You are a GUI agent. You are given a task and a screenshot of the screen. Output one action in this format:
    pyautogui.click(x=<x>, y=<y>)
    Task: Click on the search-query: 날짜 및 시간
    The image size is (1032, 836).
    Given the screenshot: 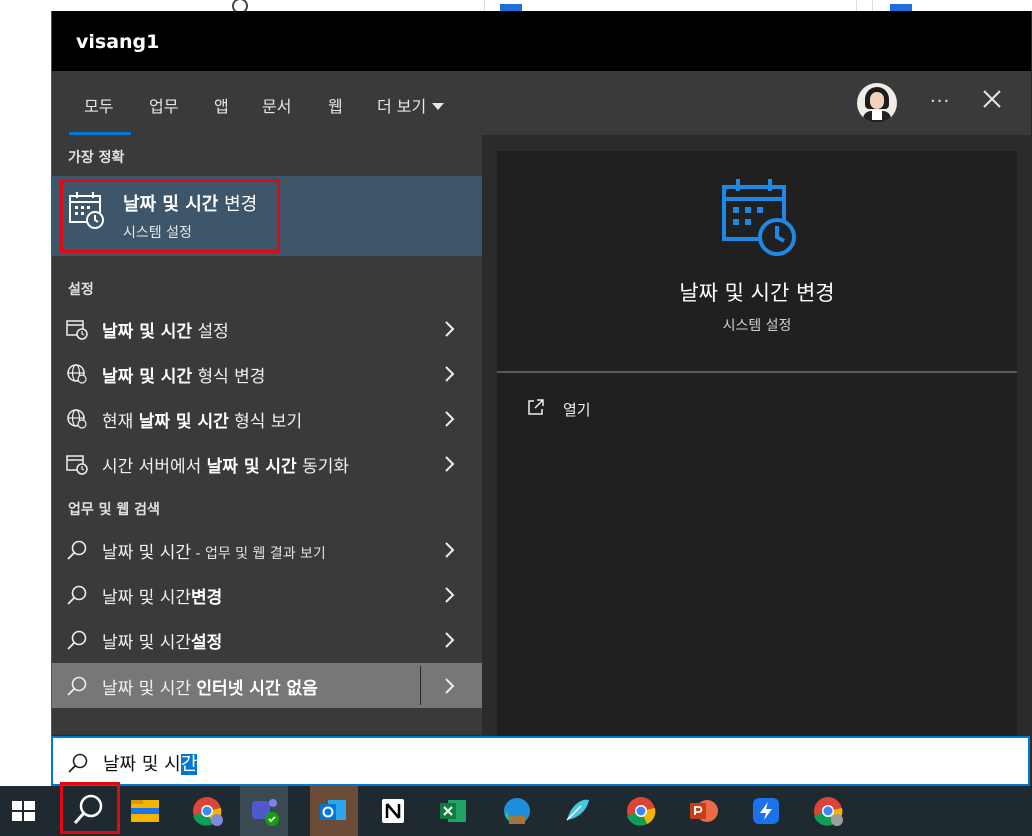 What is the action you would take?
    pyautogui.click(x=150, y=763)
    